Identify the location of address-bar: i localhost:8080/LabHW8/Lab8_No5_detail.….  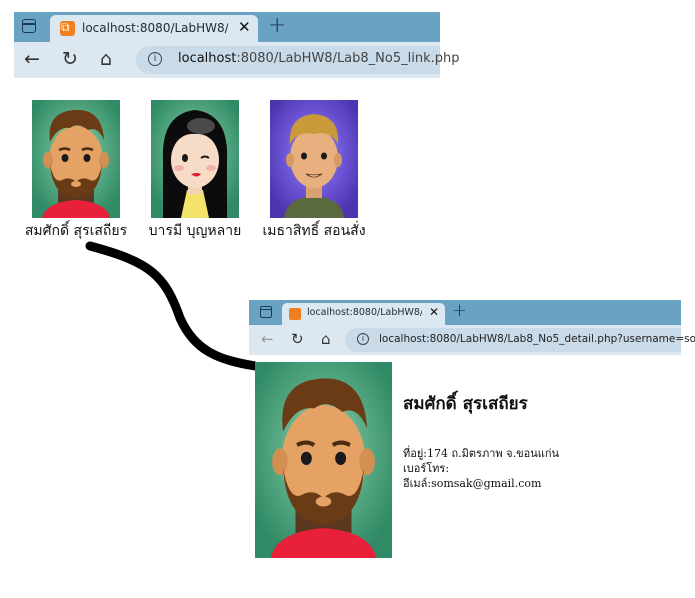
(520, 340).